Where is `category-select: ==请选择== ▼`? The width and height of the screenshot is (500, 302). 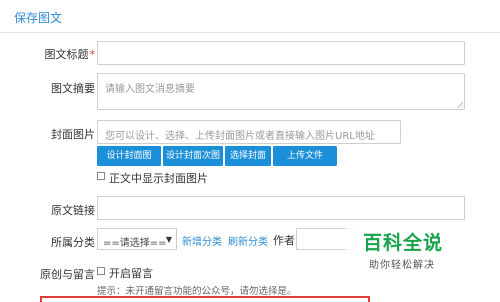
category-select: ==请选择== ▼ is located at coordinates (137, 239).